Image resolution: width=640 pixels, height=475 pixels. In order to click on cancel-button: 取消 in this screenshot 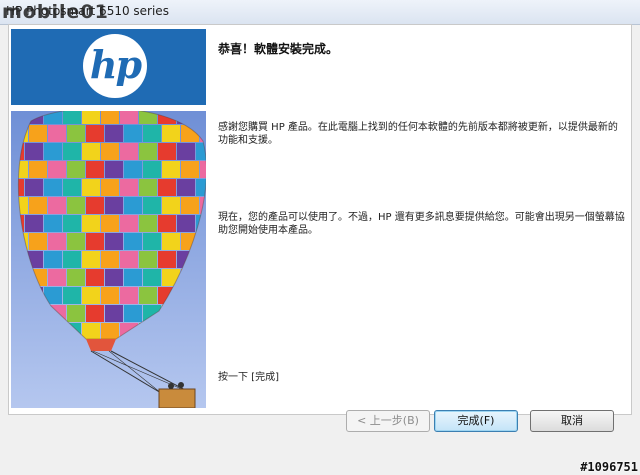, I will do `click(572, 421)`.